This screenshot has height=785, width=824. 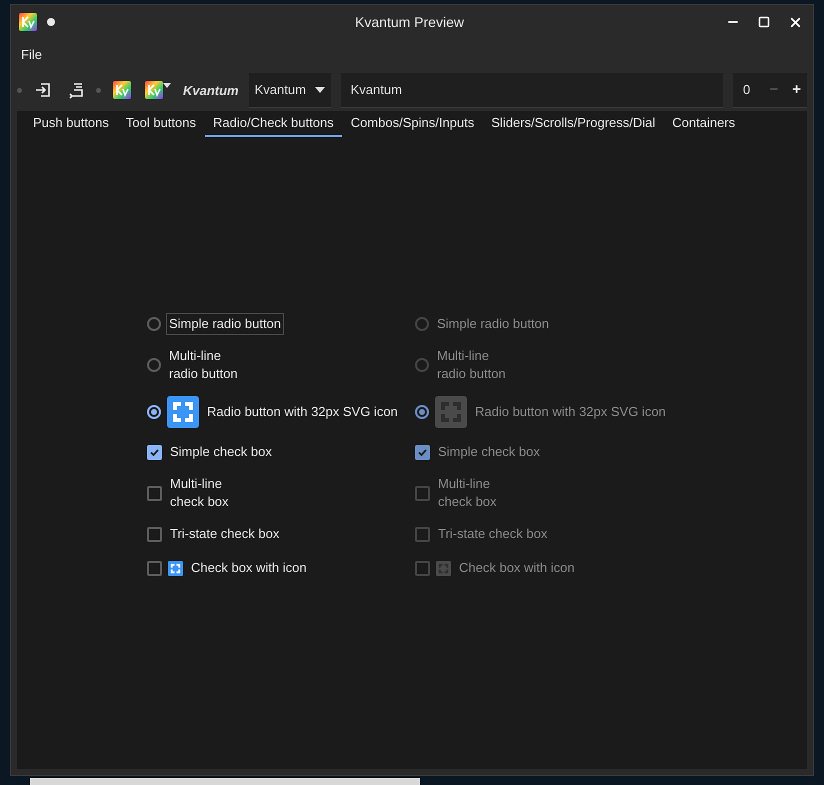 What do you see at coordinates (409, 22) in the screenshot?
I see `window-title: Kvantum Preview` at bounding box center [409, 22].